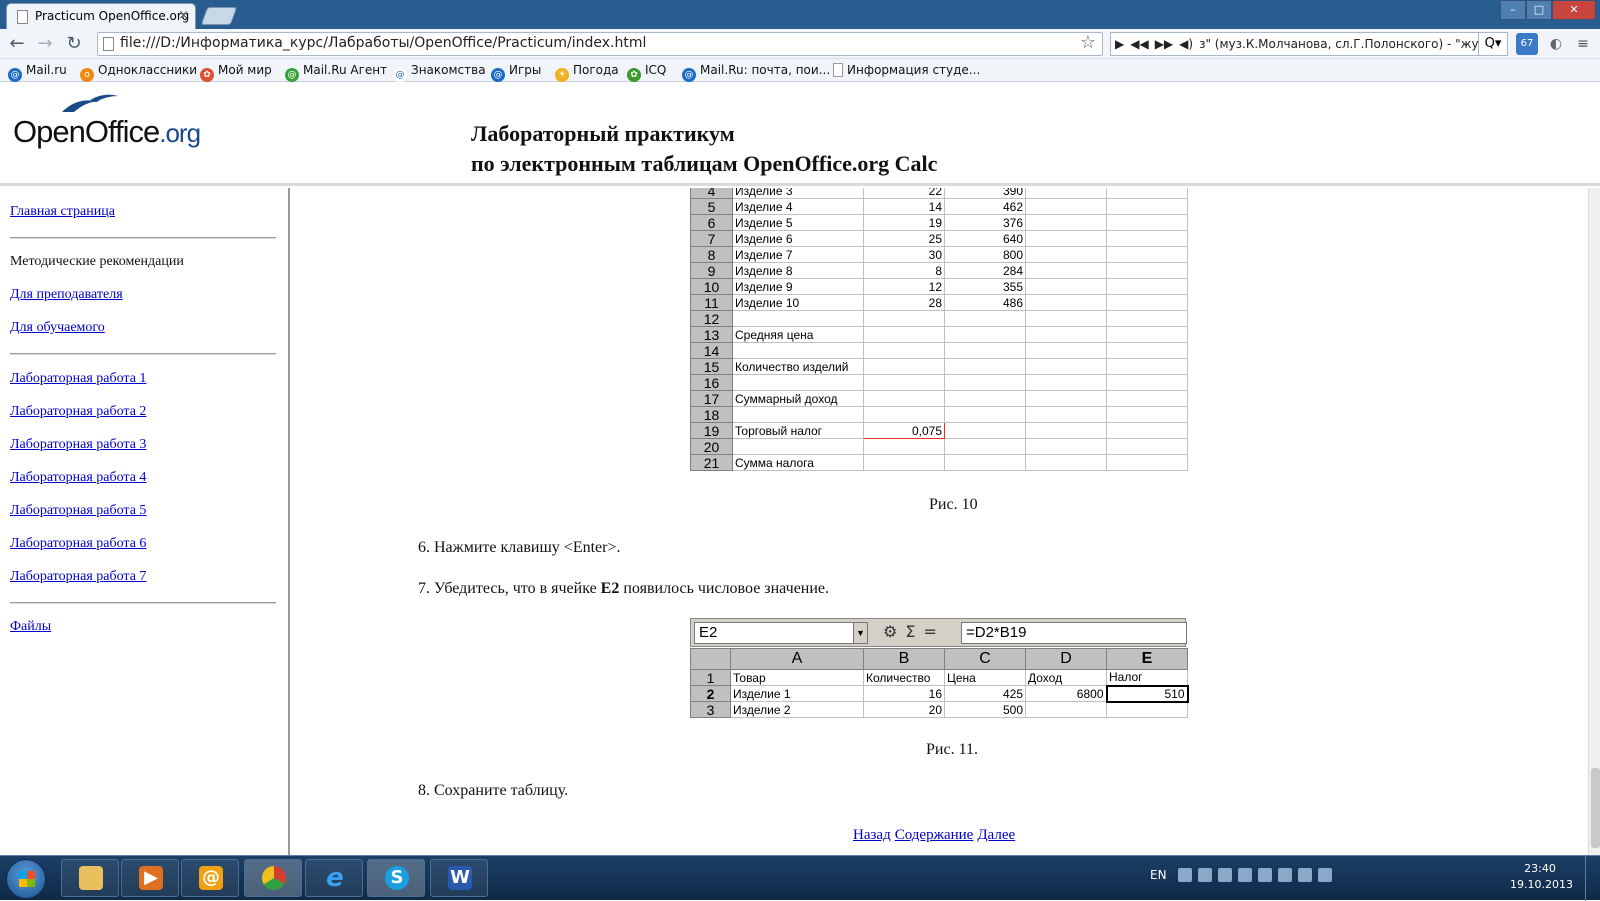 Image resolution: width=1600 pixels, height=901 pixels. Describe the element at coordinates (37, 72) in the screenshot. I see `bookmark-mailru: @ Mail.ru` at that location.